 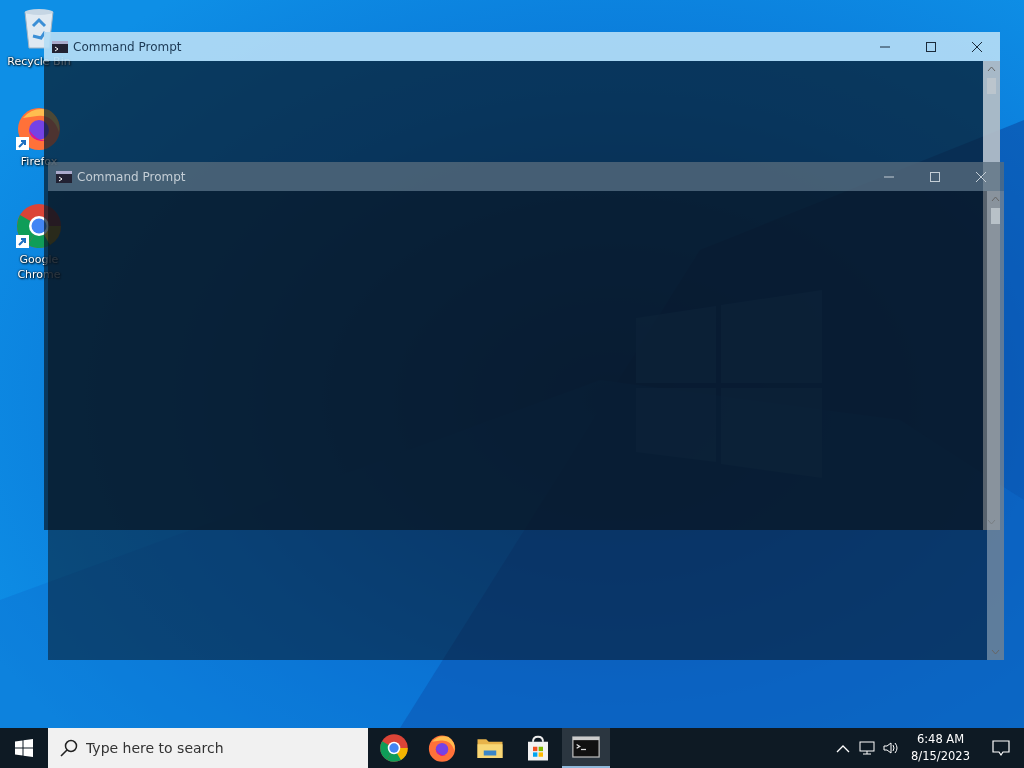 What do you see at coordinates (442, 748) in the screenshot?
I see `firefox-icon` at bounding box center [442, 748].